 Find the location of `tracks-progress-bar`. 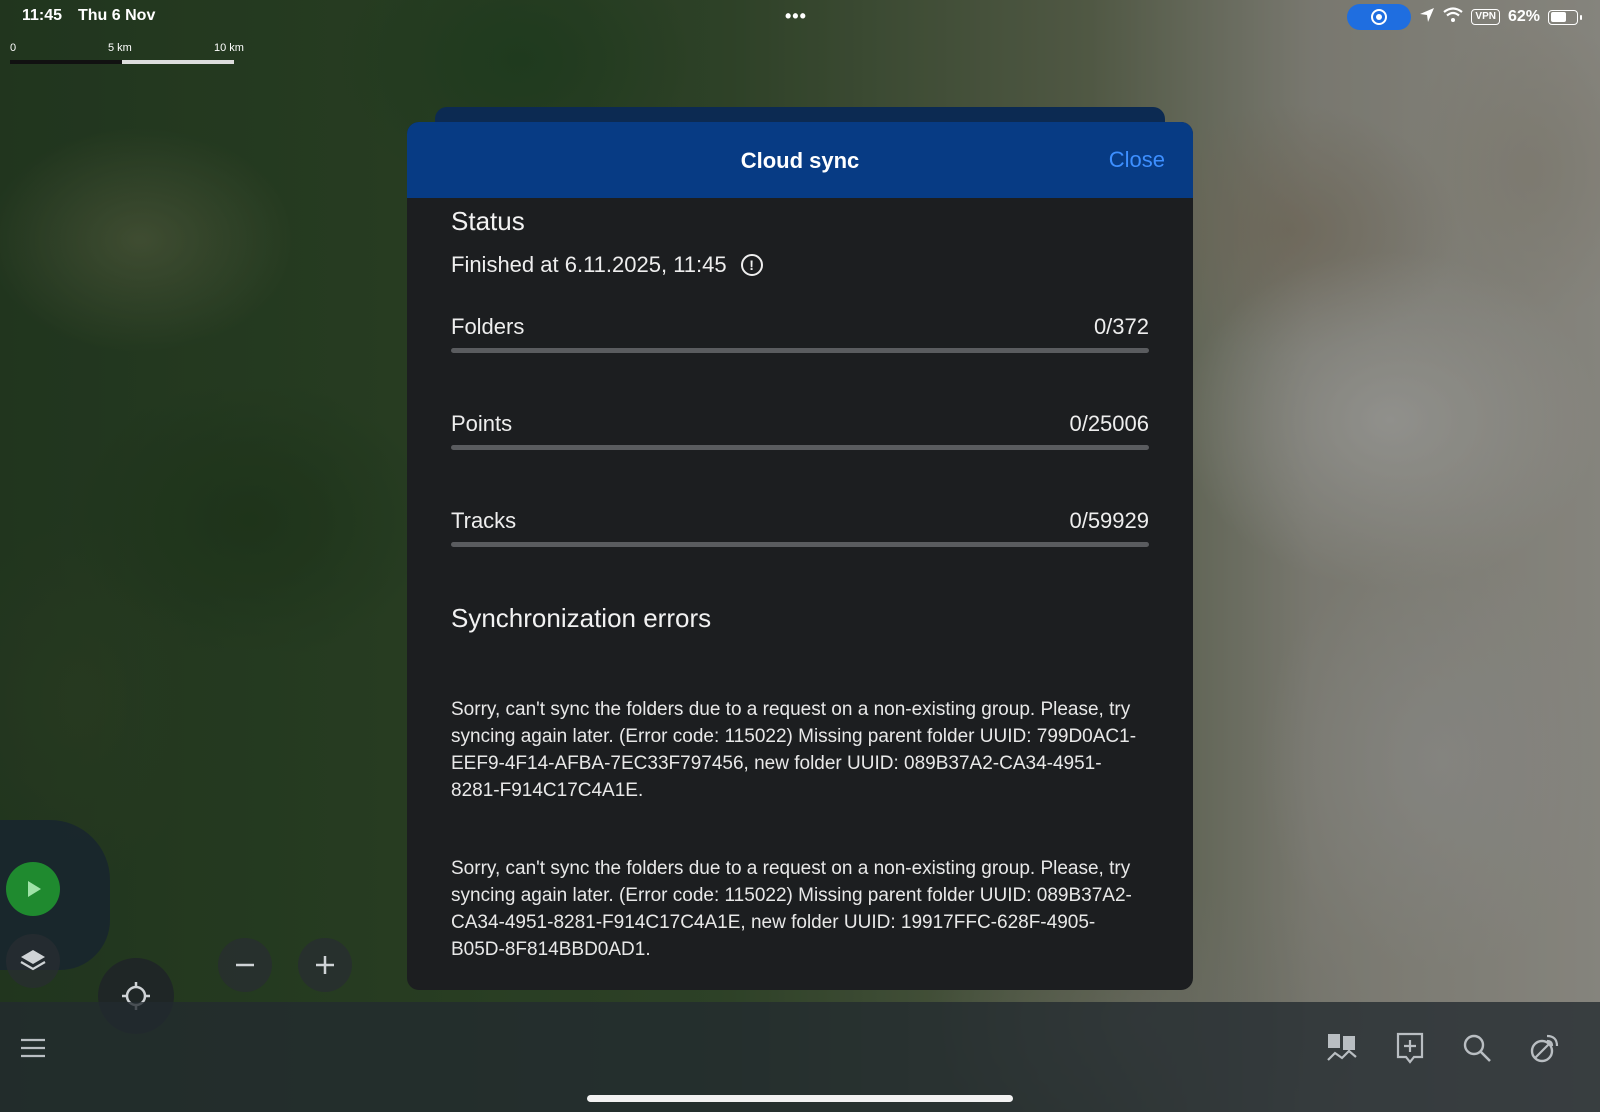

tracks-progress-bar is located at coordinates (800, 544).